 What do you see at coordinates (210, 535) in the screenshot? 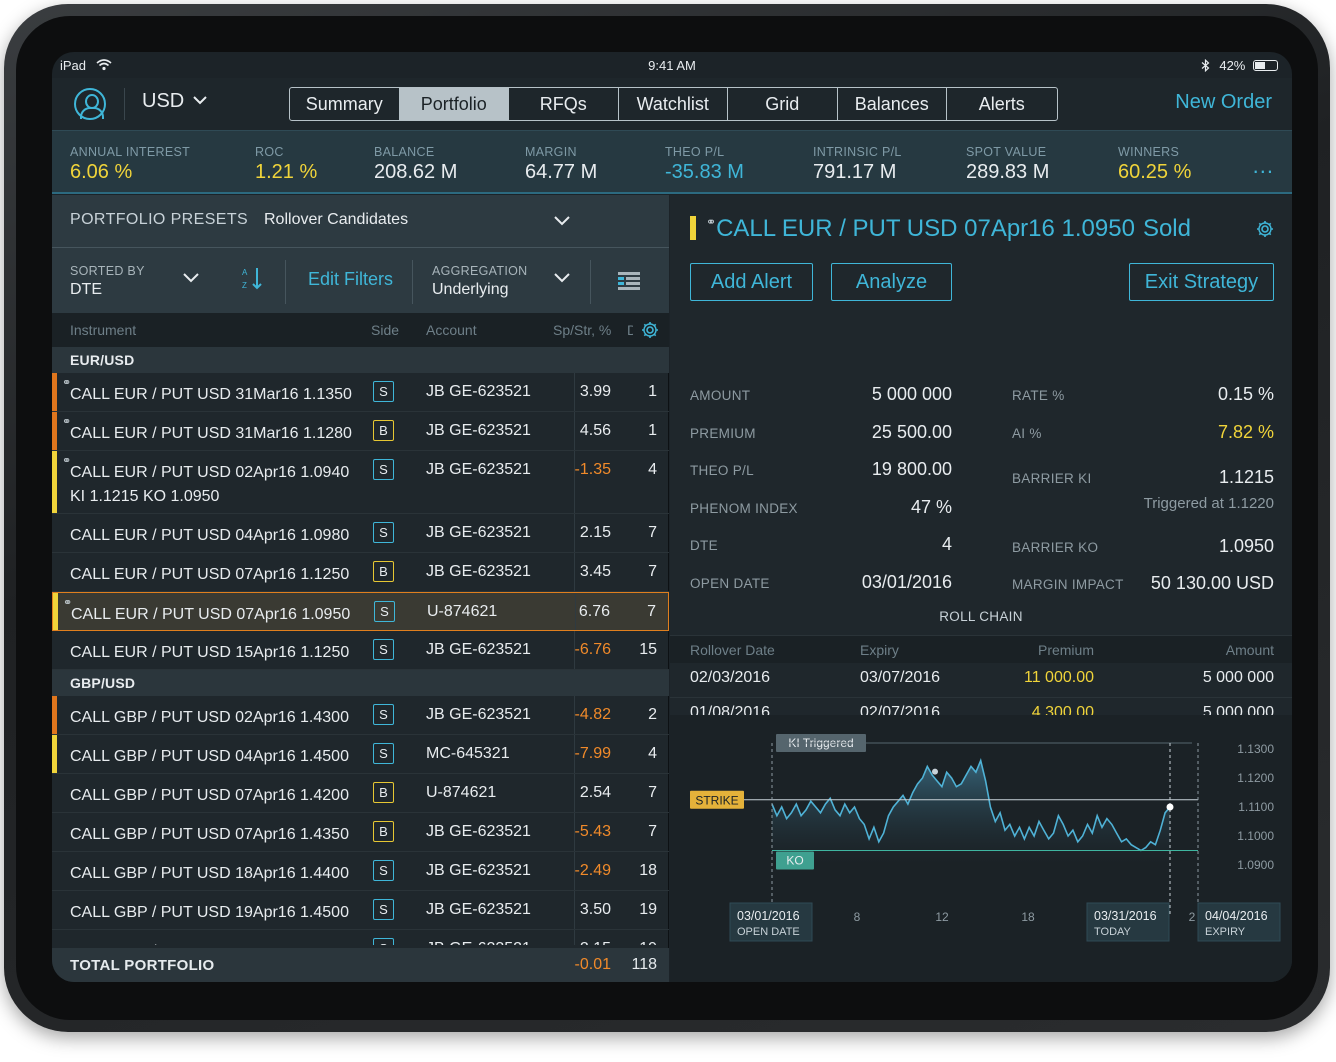
I see `instrument-name: CALL EUR / PUT USD 04Apr16 1.0980` at bounding box center [210, 535].